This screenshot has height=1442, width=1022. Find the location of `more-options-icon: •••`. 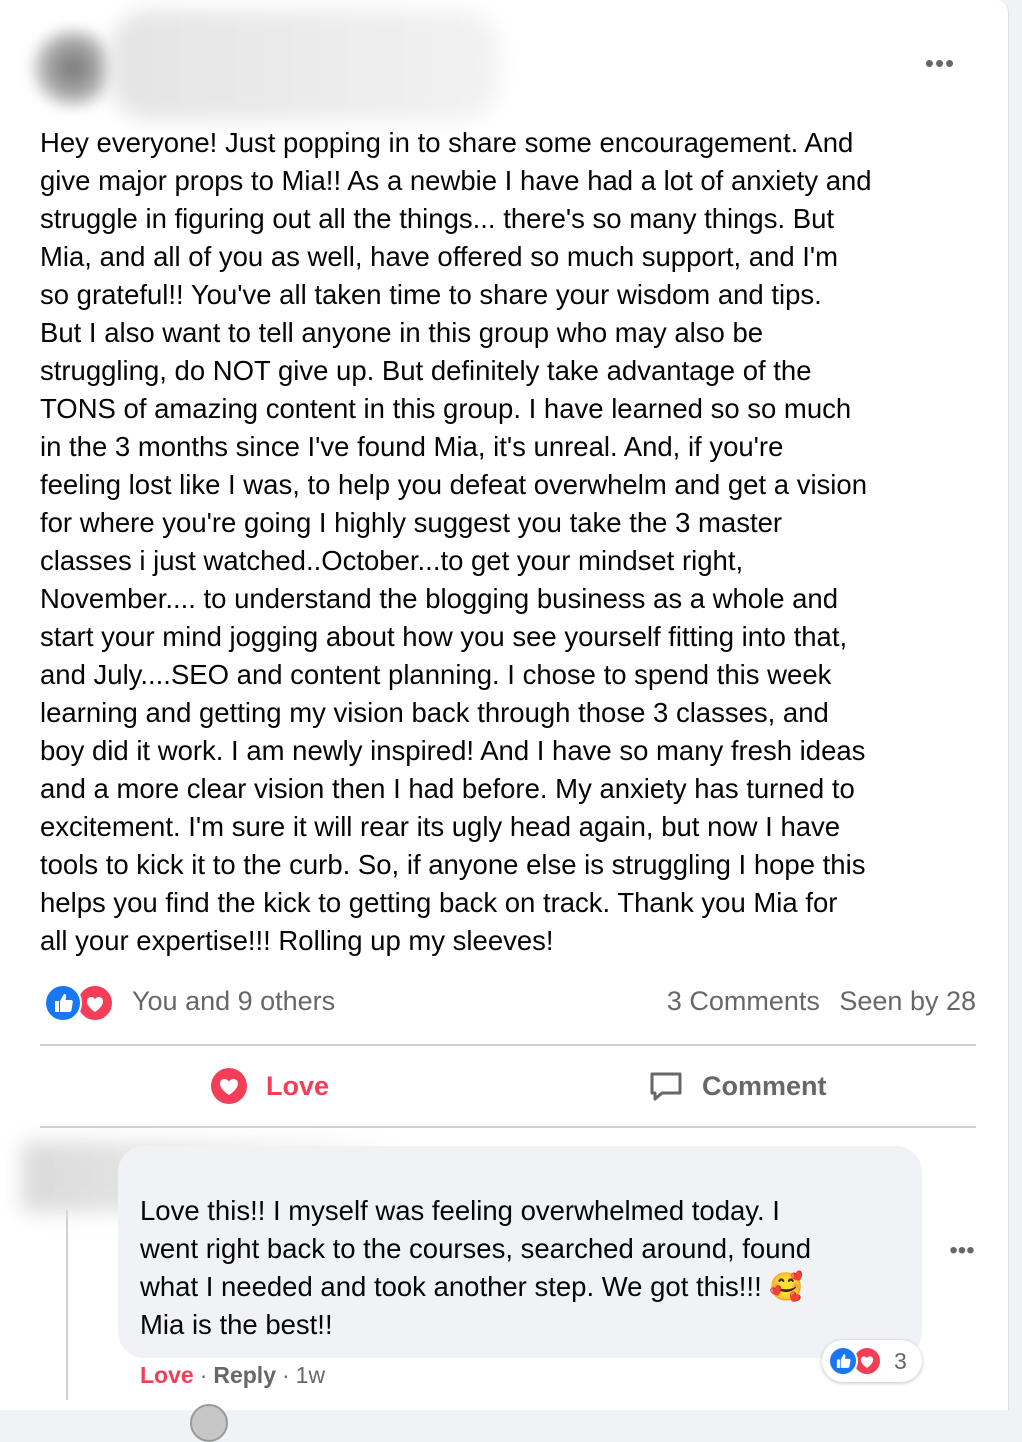

more-options-icon: ••• is located at coordinates (940, 63).